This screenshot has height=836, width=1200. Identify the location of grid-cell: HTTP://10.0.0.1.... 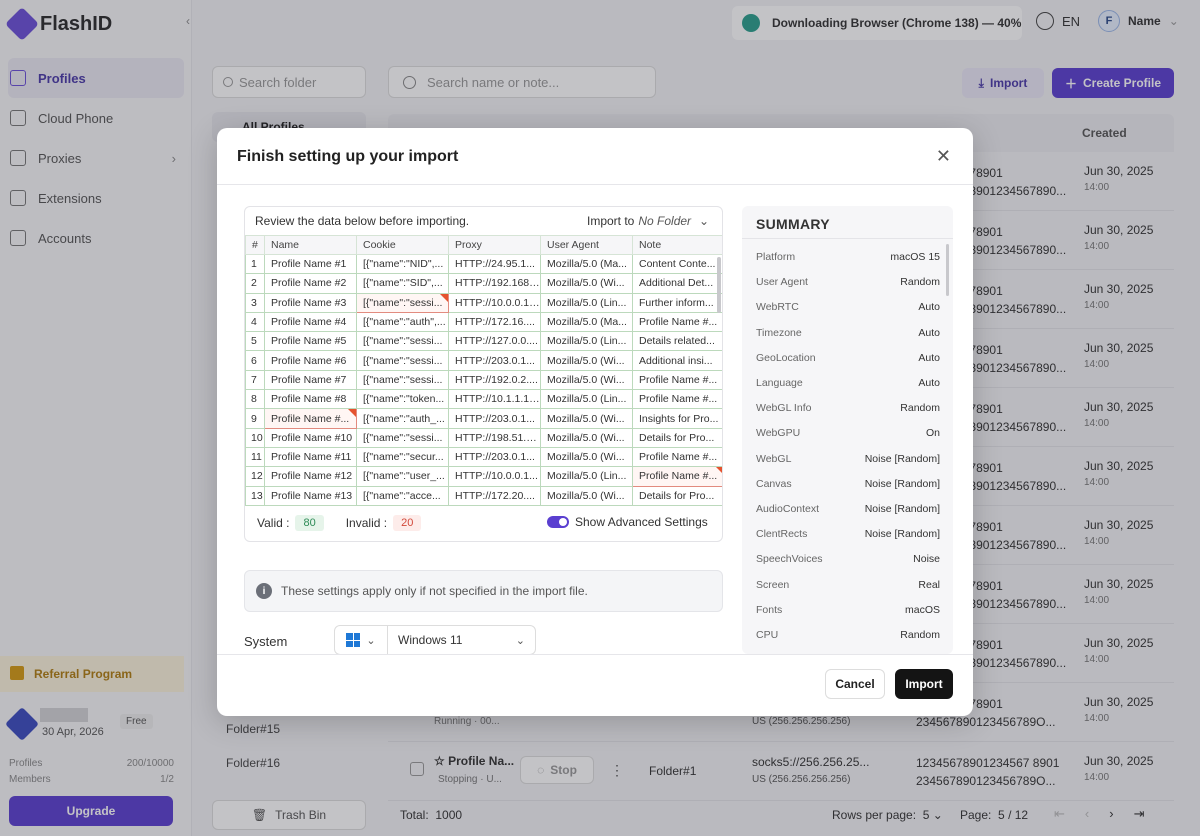
(494, 476).